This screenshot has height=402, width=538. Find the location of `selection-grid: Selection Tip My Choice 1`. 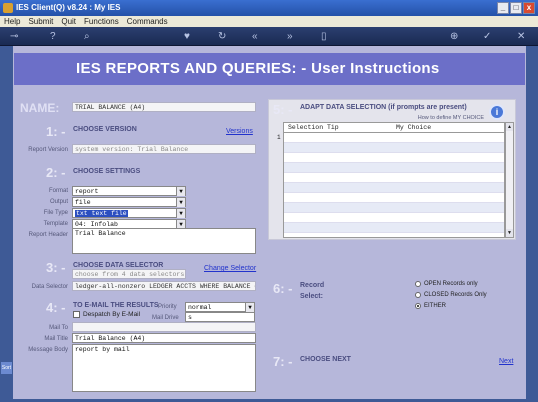

selection-grid: Selection Tip My Choice 1 is located at coordinates (391, 180).